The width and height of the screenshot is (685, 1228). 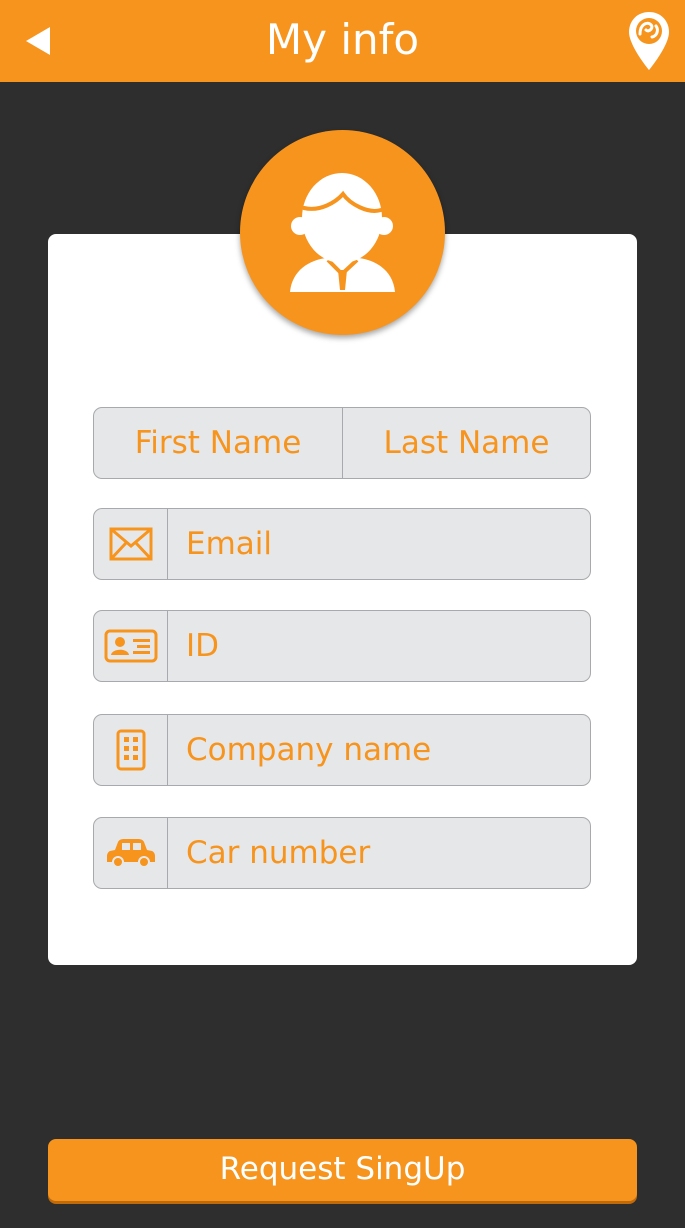 I want to click on company-input, so click(x=381, y=750).